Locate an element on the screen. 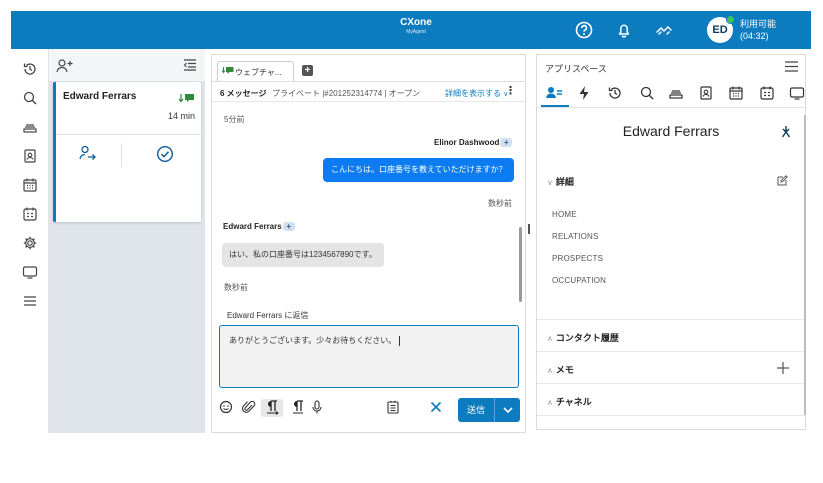 The width and height of the screenshot is (823, 483). agent-message-bubble: こんにちは。口座番号を教えていただけますか？ is located at coordinates (418, 170).